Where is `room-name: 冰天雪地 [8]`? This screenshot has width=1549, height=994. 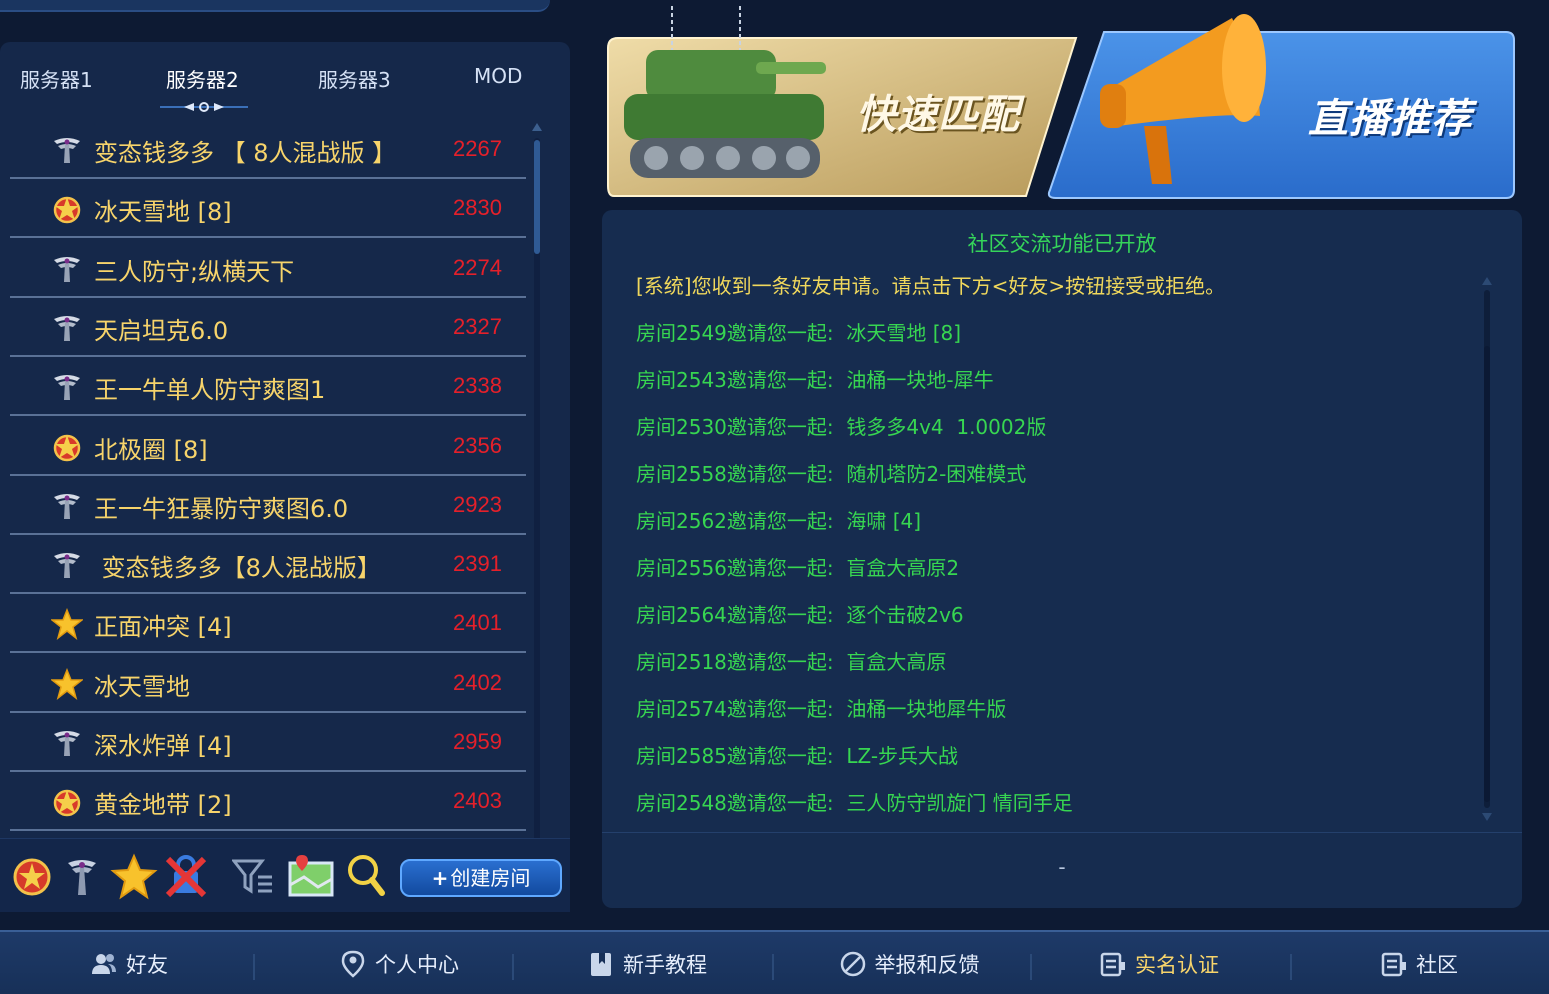
room-name: 冰天雪地 [8] is located at coordinates (163, 212).